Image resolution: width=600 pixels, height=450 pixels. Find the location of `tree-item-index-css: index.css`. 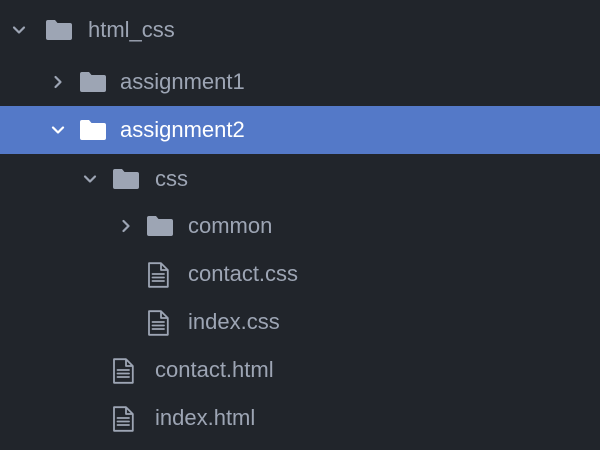

tree-item-index-css: index.css is located at coordinates (300, 322).